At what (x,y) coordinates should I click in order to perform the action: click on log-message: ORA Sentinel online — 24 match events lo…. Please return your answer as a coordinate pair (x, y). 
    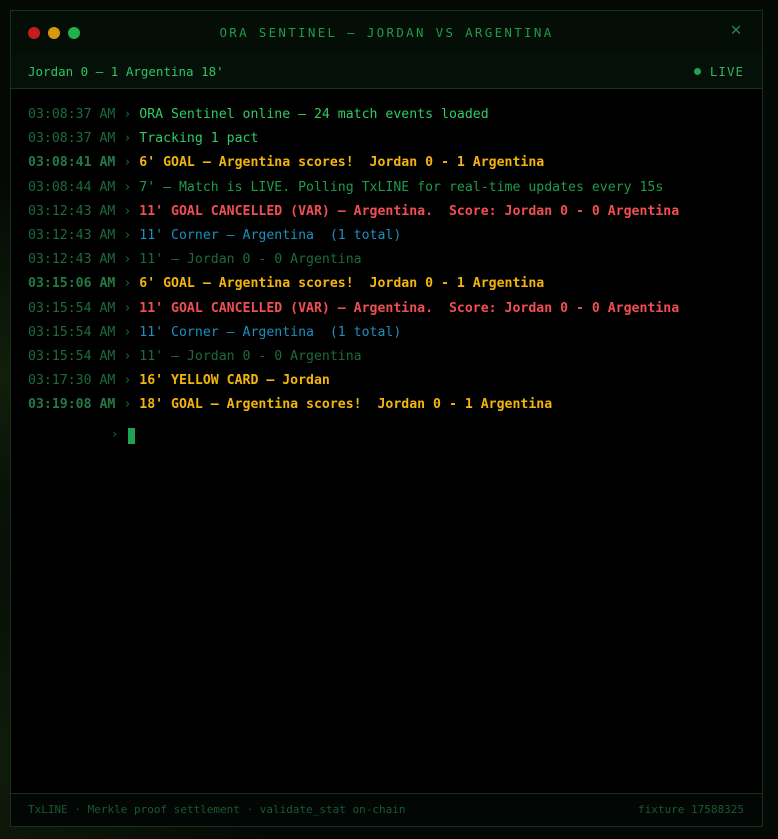
    Looking at the image, I should click on (314, 114).